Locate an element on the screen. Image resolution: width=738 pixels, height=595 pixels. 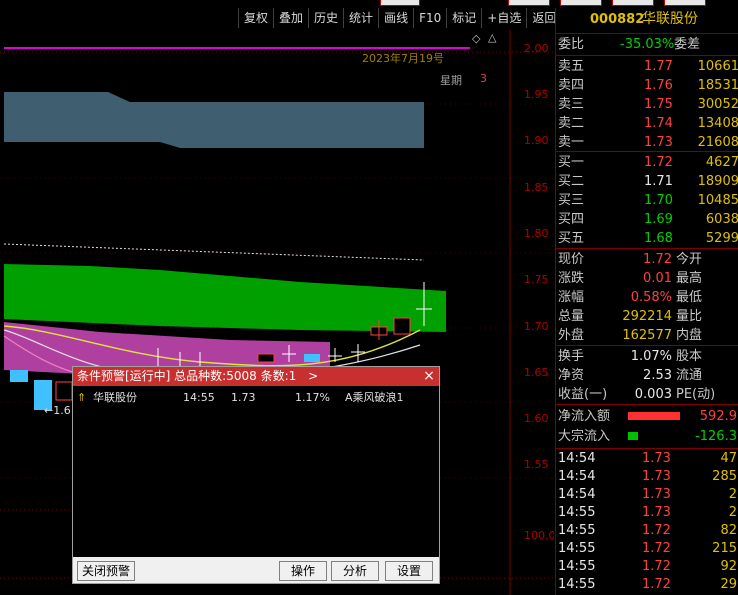
block-inflow-label: 大宗流入 is located at coordinates (584, 436).